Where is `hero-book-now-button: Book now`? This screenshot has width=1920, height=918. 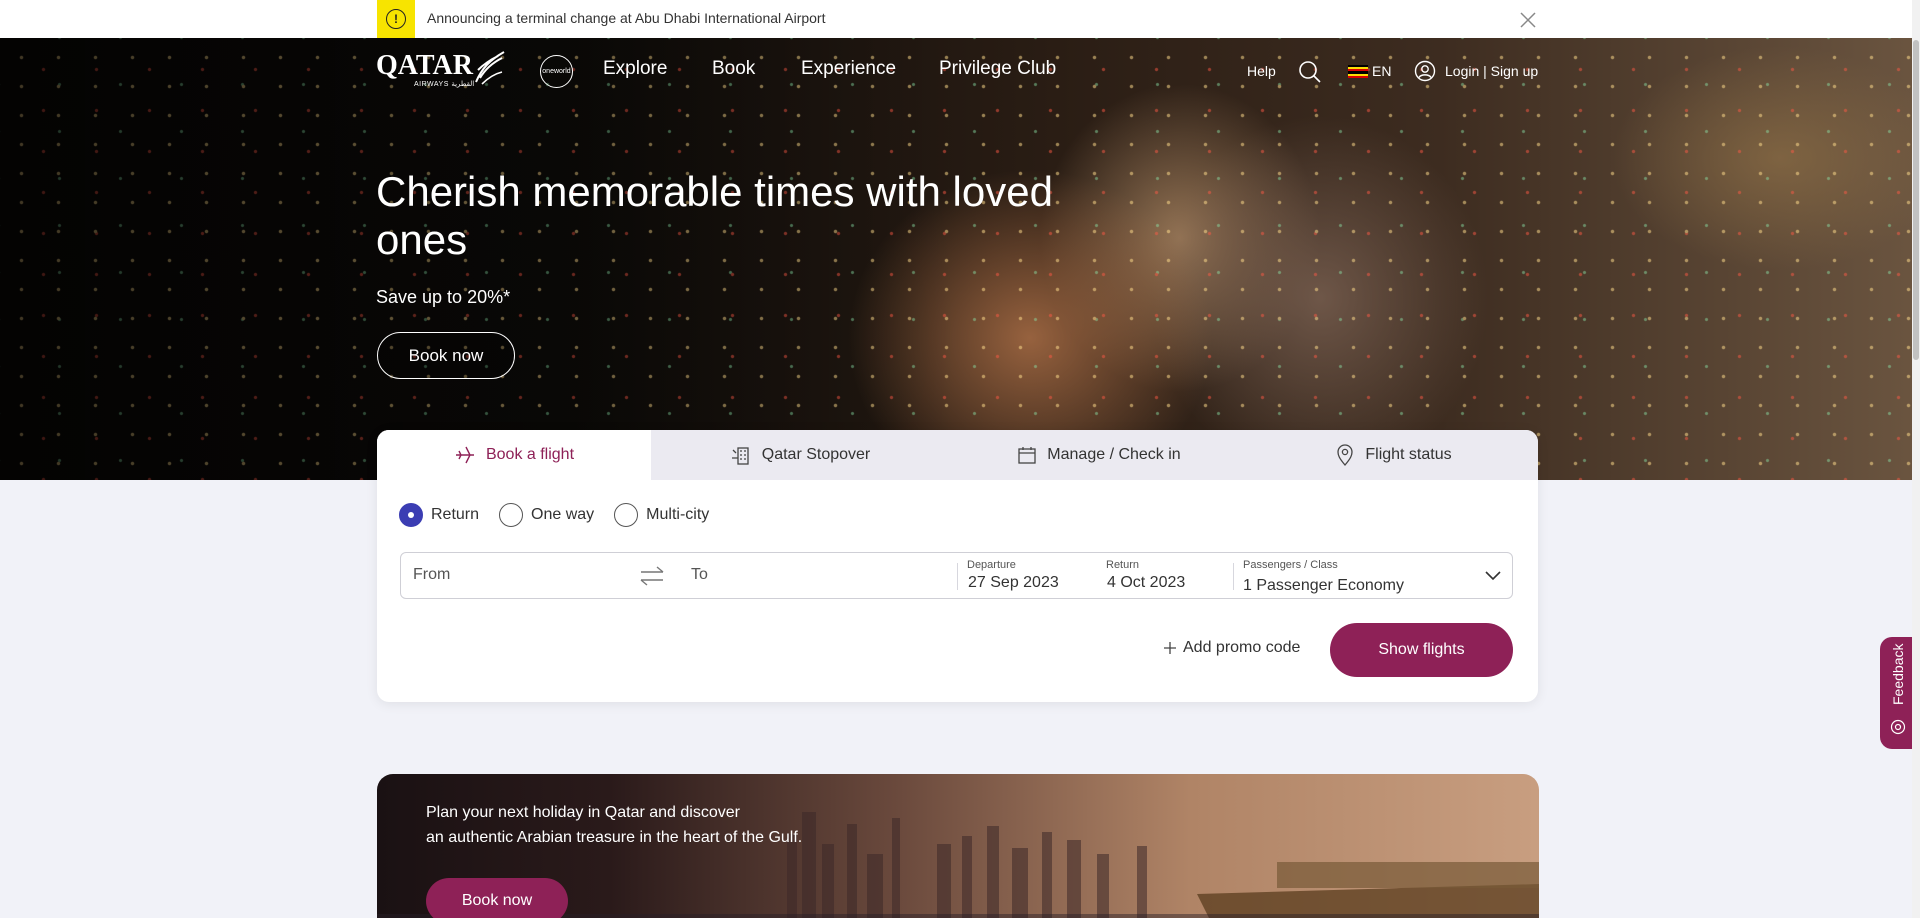
hero-book-now-button: Book now is located at coordinates (446, 355).